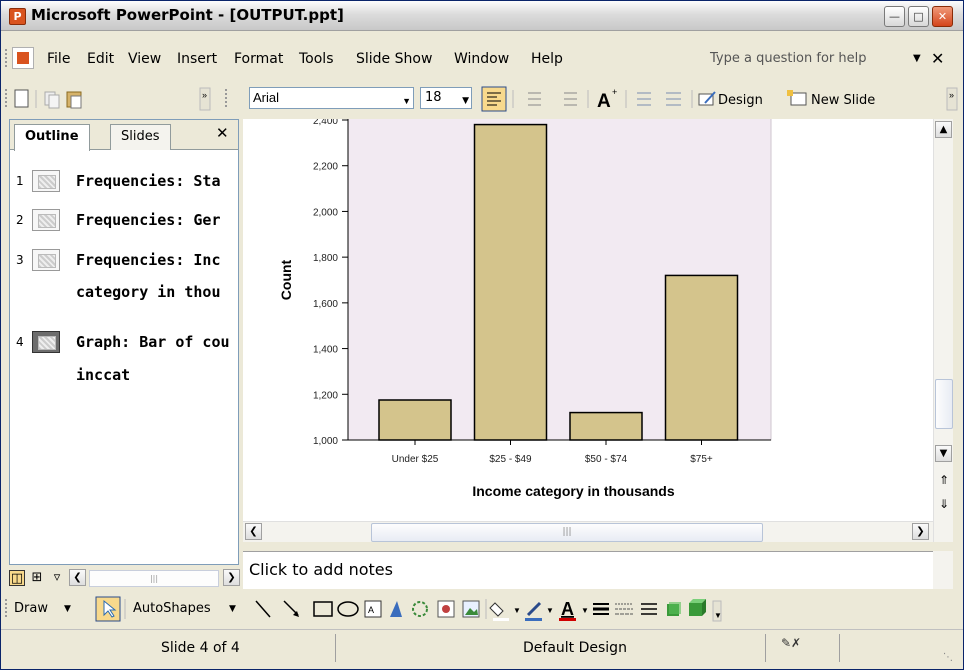 The image size is (964, 670). What do you see at coordinates (157, 260) in the screenshot?
I see `outline-title: Frequencies: Inc` at bounding box center [157, 260].